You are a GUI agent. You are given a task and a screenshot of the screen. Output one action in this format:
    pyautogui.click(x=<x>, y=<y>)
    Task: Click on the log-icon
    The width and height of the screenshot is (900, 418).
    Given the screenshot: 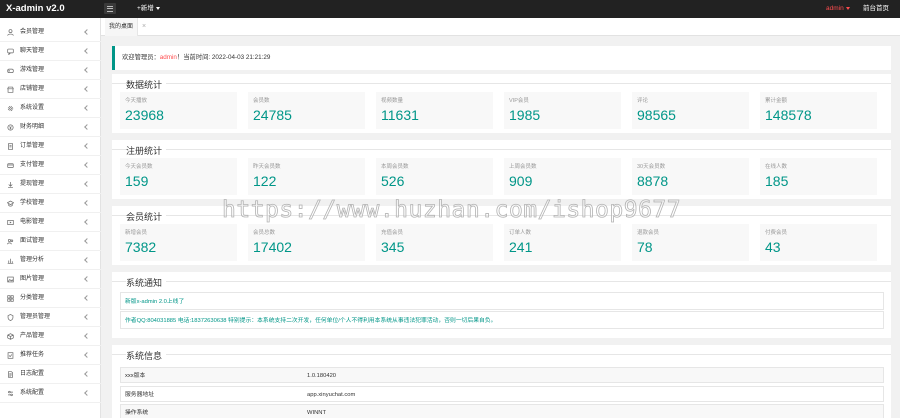 What is the action you would take?
    pyautogui.click(x=10, y=374)
    